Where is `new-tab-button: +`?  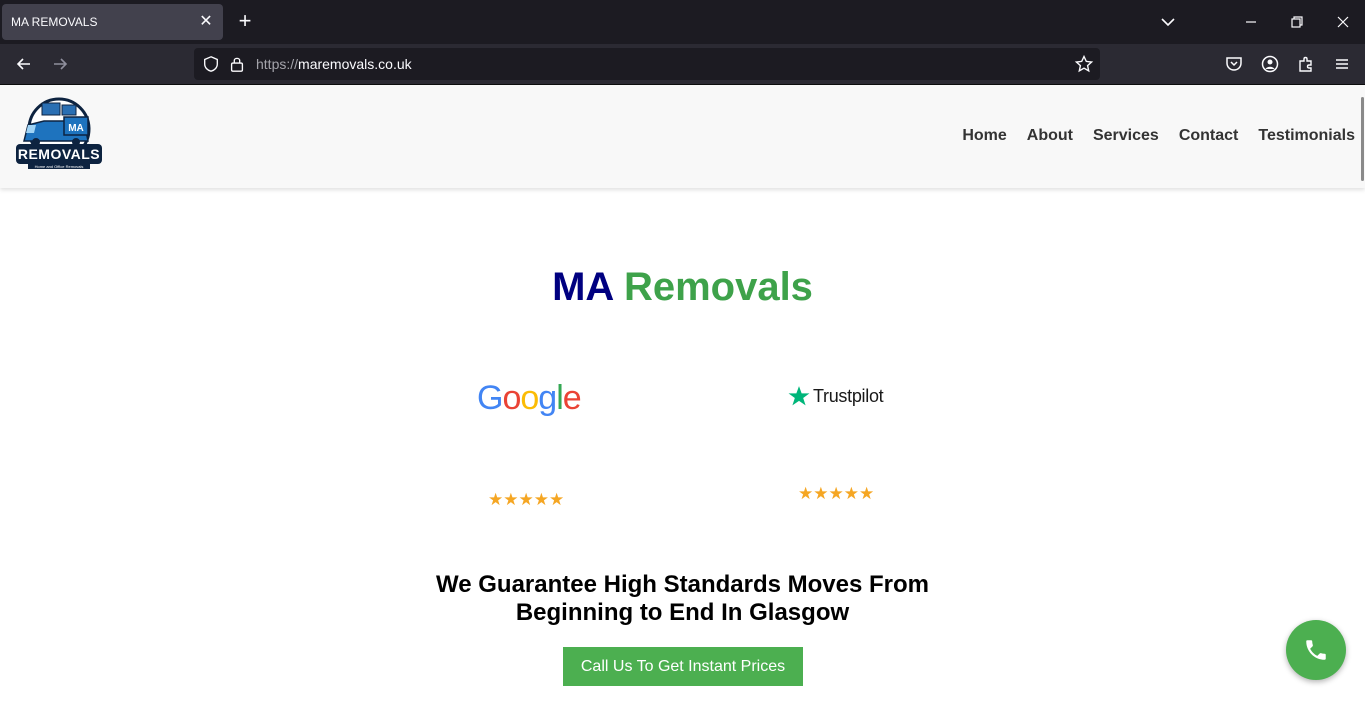 new-tab-button: + is located at coordinates (245, 21).